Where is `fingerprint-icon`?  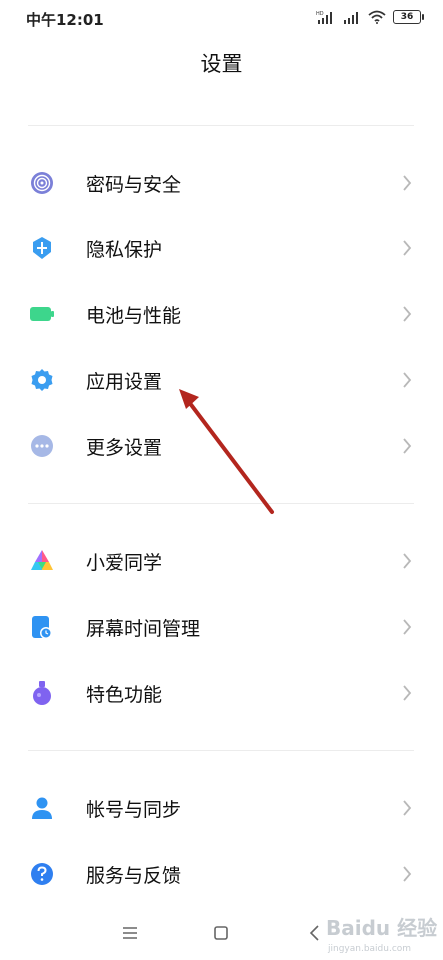
fingerprint-icon is located at coordinates (42, 183).